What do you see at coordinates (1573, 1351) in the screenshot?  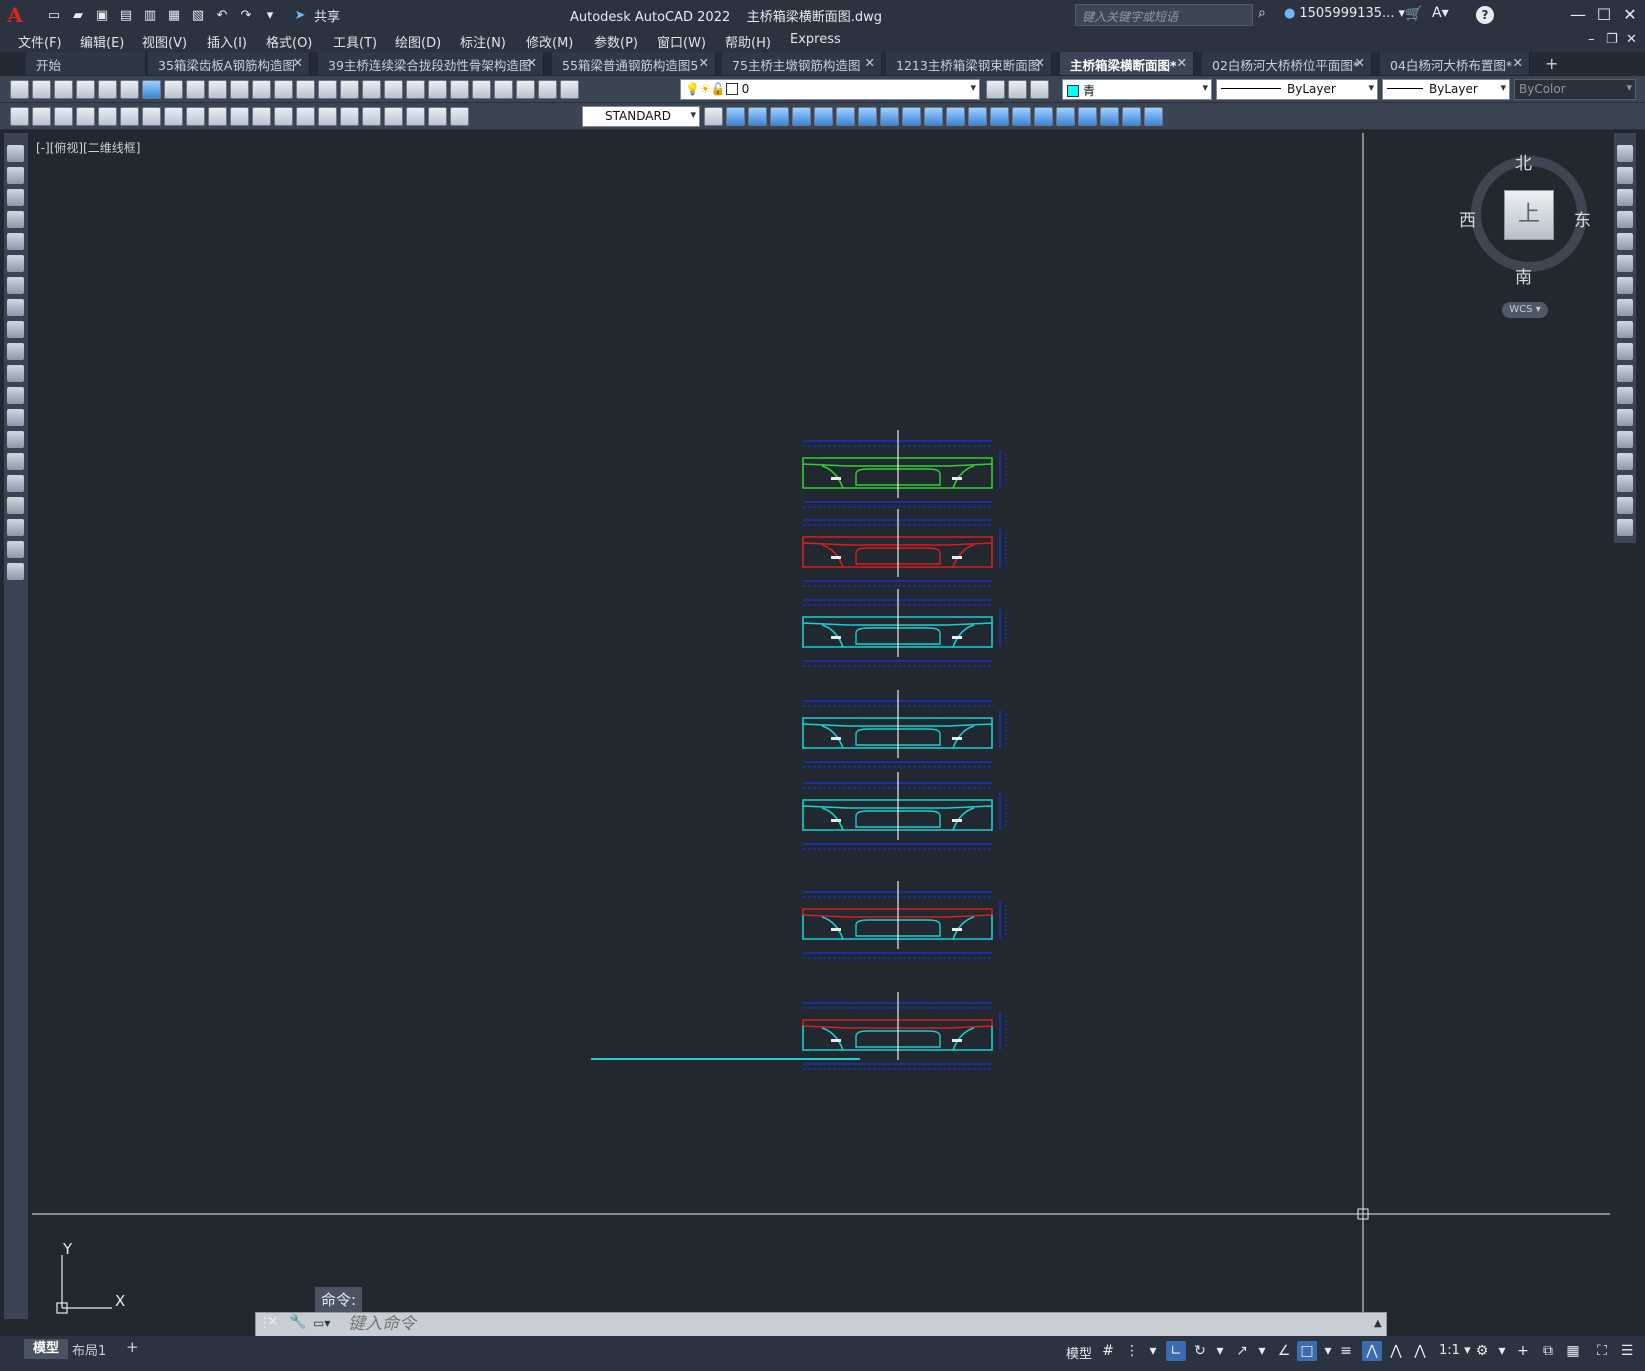 I see `hardware-accel-icon: ▦` at bounding box center [1573, 1351].